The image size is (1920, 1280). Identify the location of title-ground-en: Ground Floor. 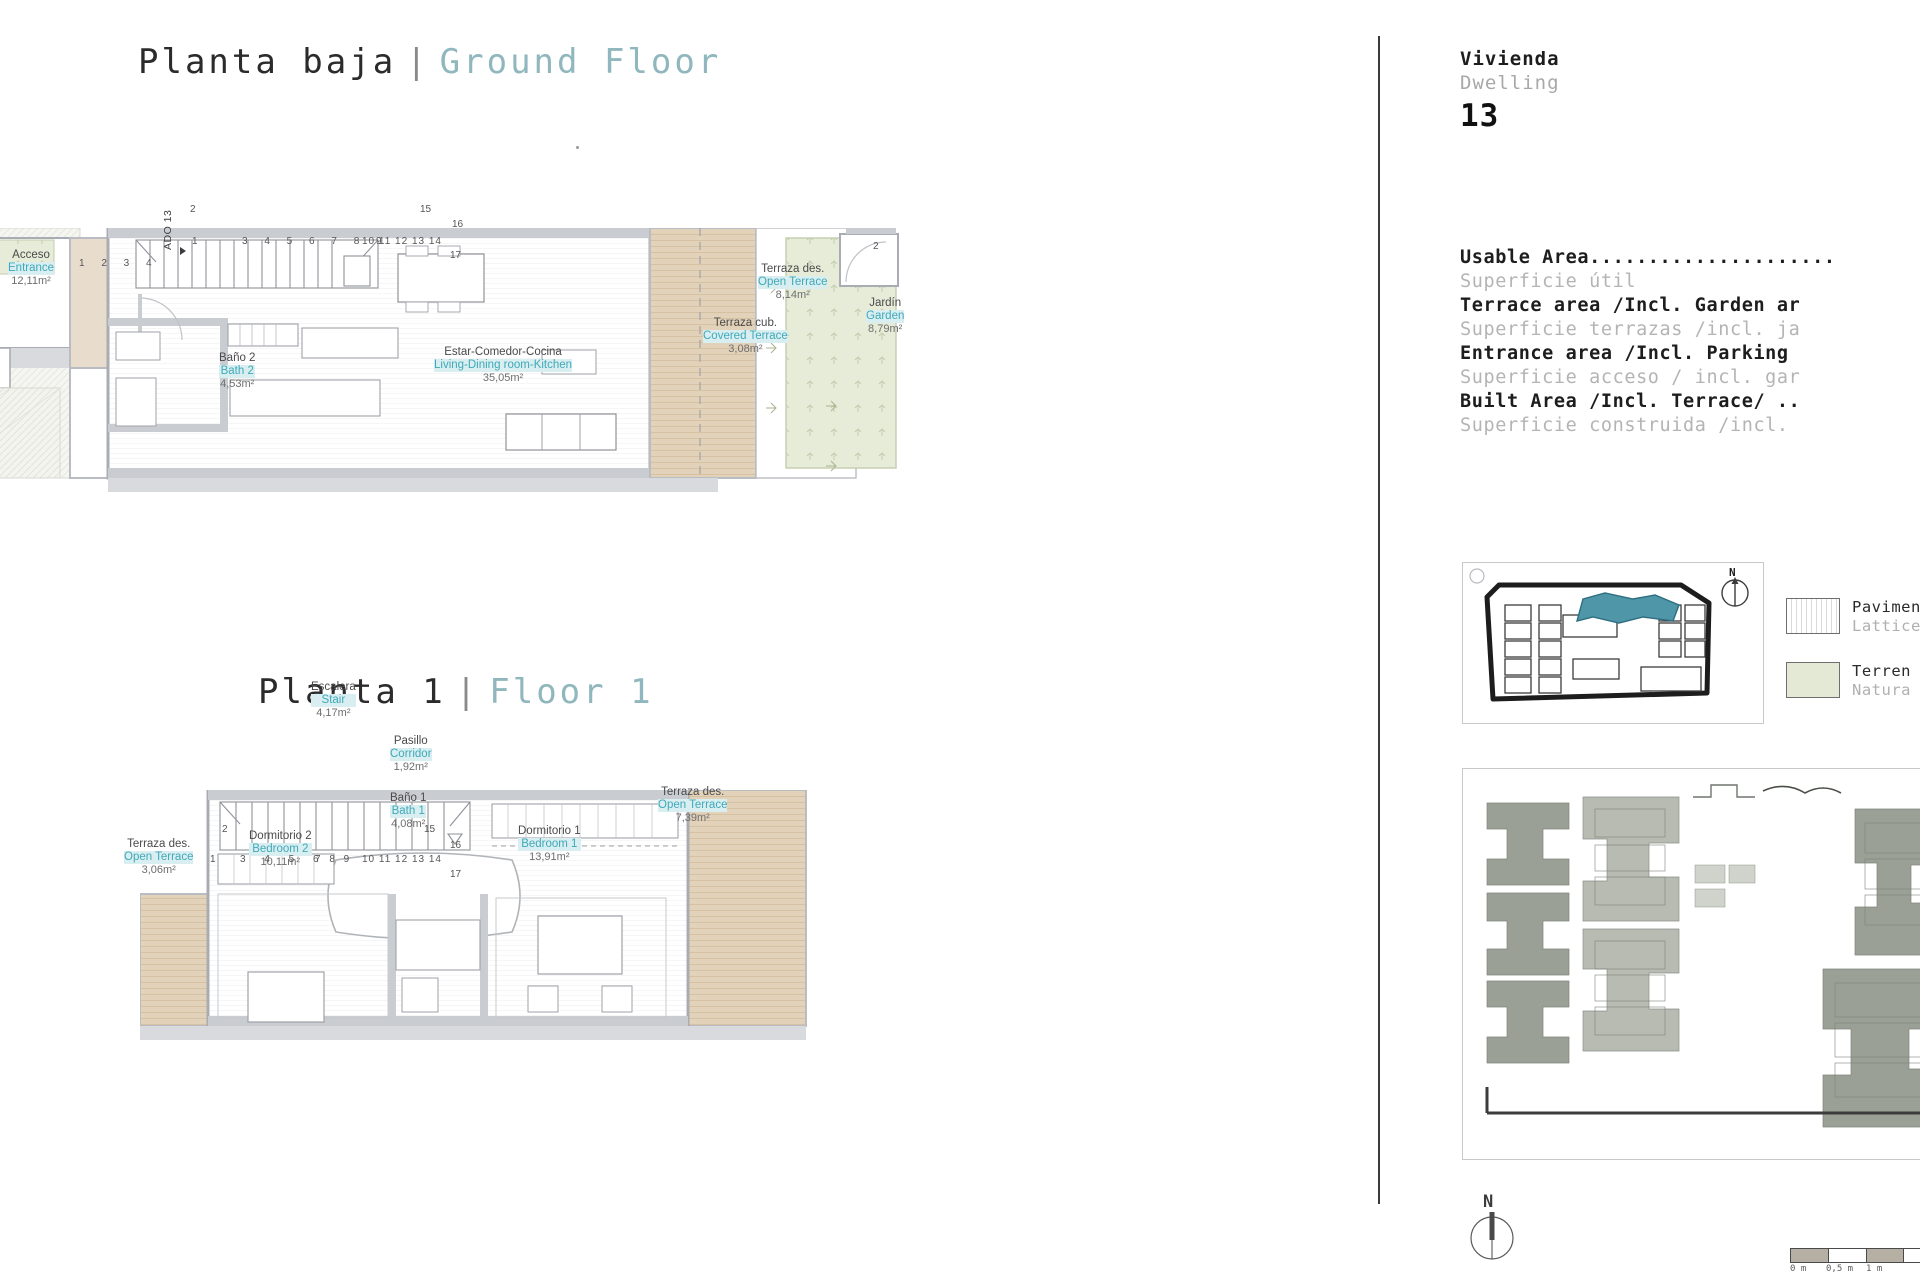
(580, 62).